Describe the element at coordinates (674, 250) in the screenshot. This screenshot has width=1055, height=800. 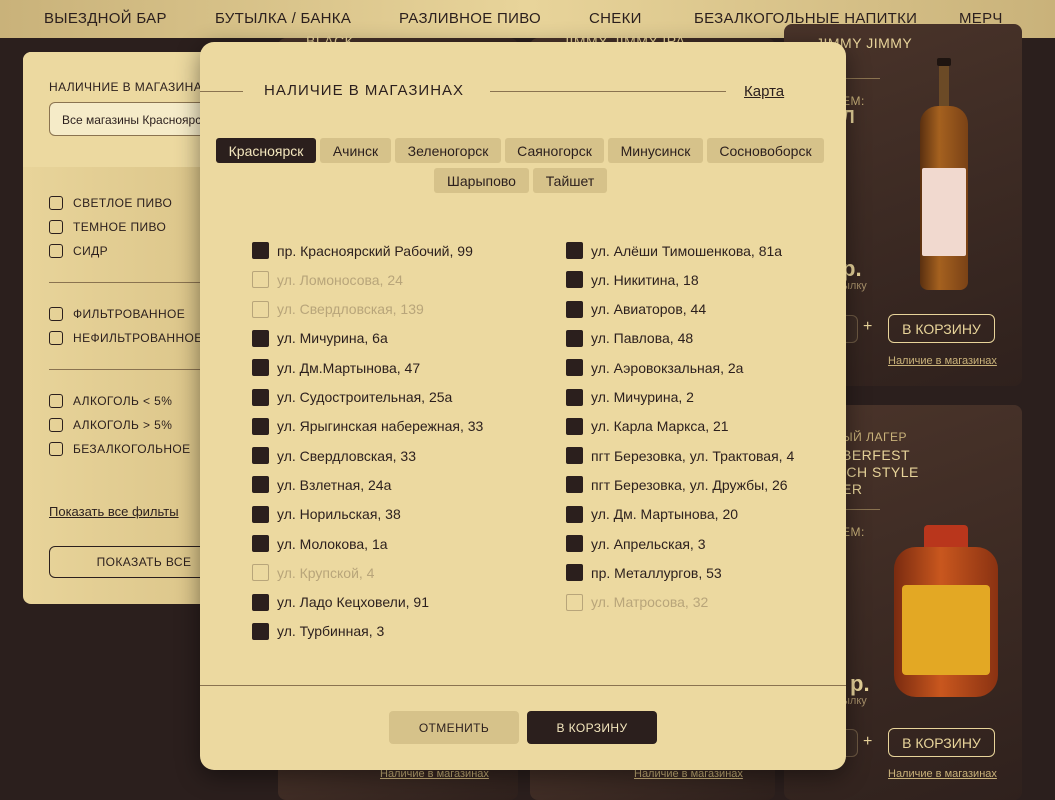
I see `store-item: ул. Алёши Тимошенкова, 81а` at that location.